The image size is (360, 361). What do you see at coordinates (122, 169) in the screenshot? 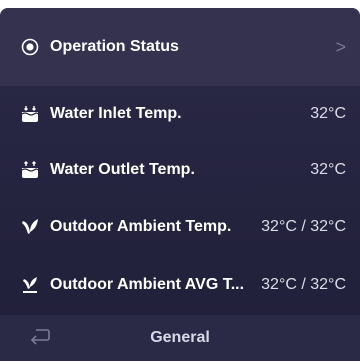
I see `row-label: Water Outlet Temp.` at bounding box center [122, 169].